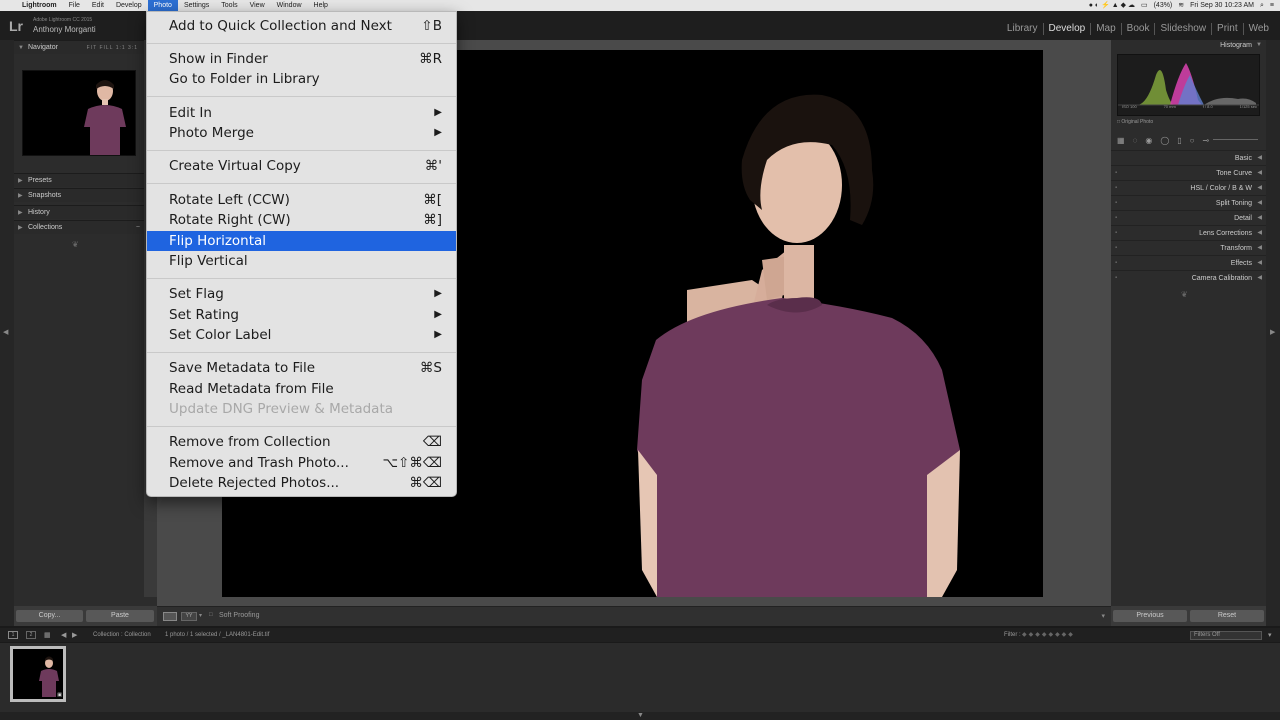  I want to click on menu-item-remove-from-collection: Remove from Collection ⌫, so click(301, 442).